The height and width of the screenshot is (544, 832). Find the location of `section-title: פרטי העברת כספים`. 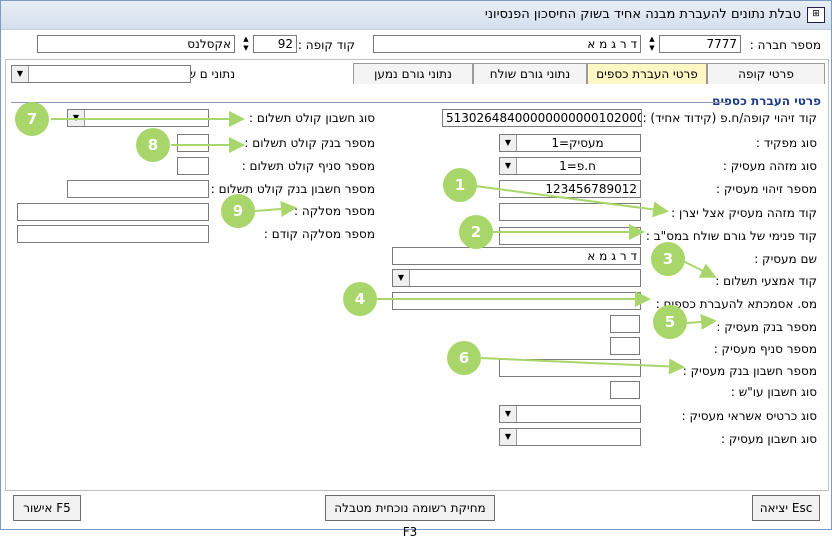

section-title: פרטי העברת כספים is located at coordinates (766, 101).